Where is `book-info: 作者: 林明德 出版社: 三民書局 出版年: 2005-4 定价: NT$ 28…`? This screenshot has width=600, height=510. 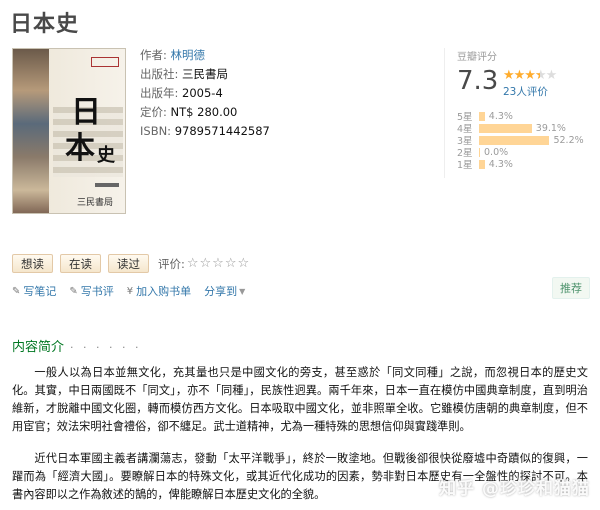 book-info: 作者: 林明德 出版社: 三民書局 出版年: 2005-4 定价: NT$ 28… is located at coordinates (205, 93).